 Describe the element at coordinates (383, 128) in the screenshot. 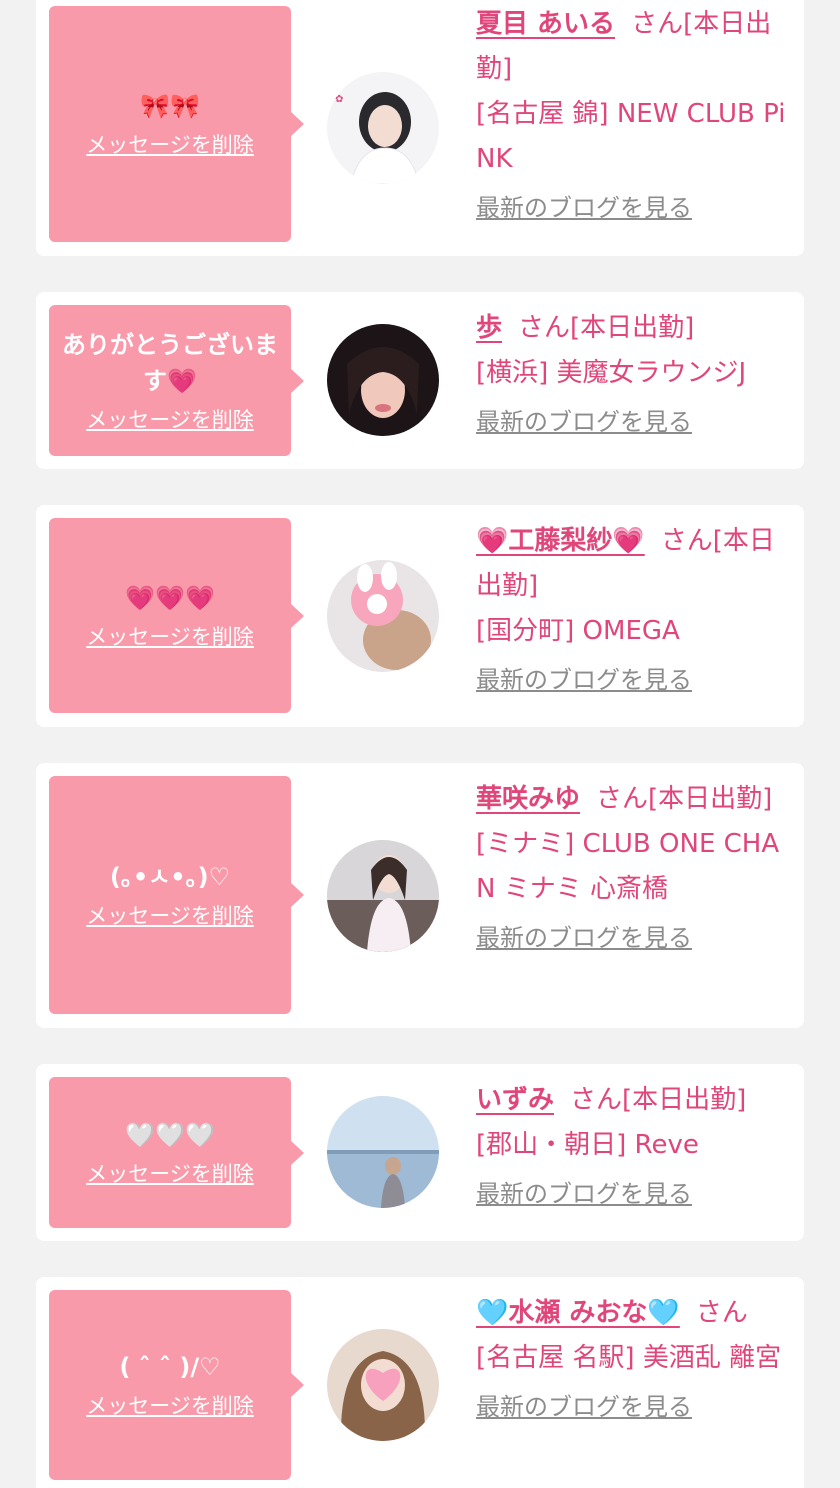

I see `avatar: ✿` at that location.